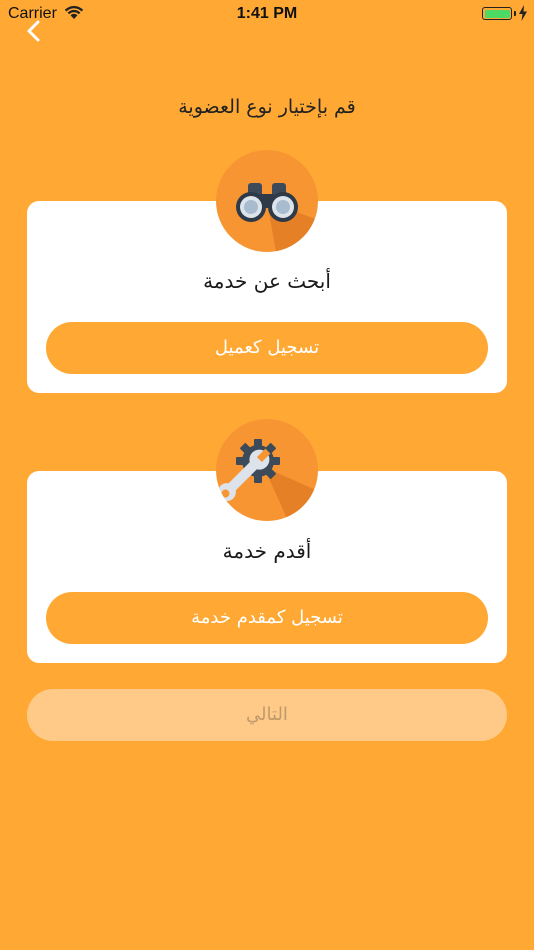  I want to click on back-chevron-icon, so click(35, 31).